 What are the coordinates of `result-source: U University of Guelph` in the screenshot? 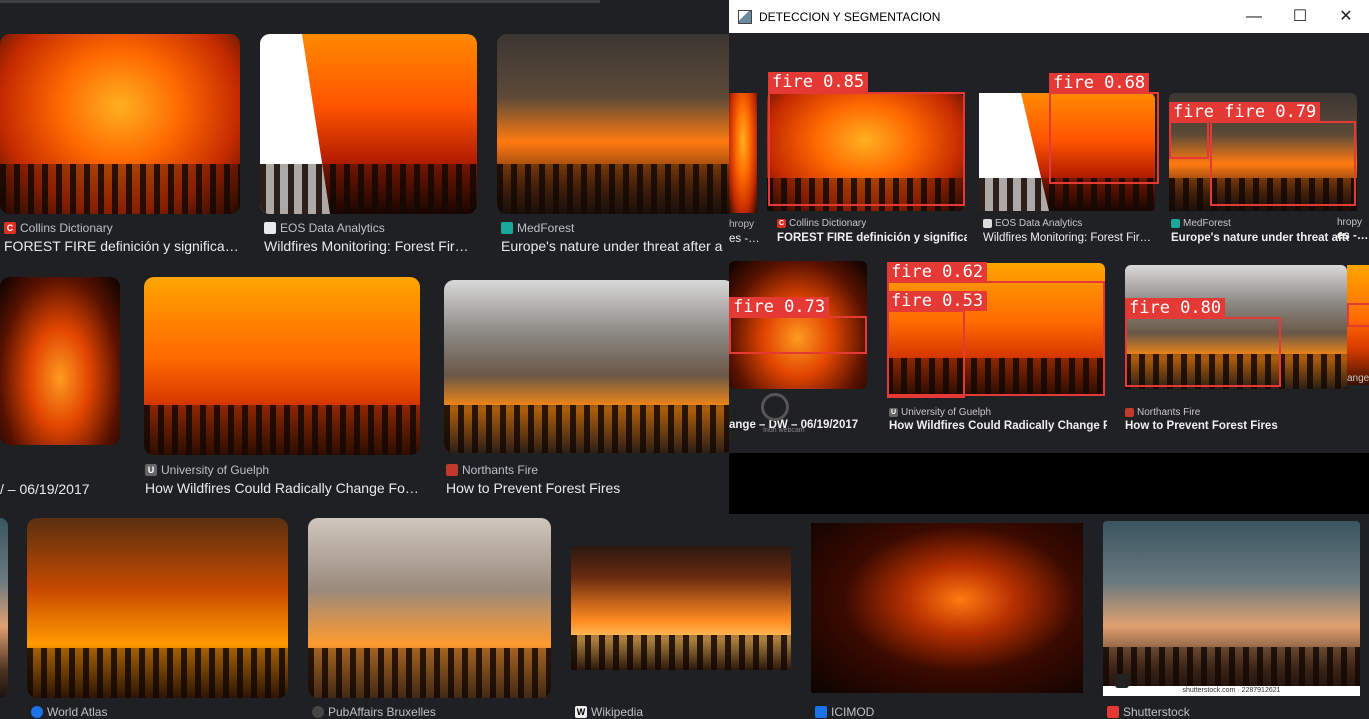 It's located at (207, 470).